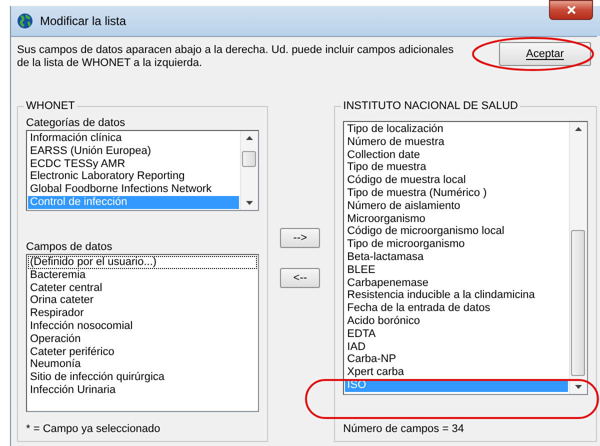 This screenshot has width=600, height=446. What do you see at coordinates (456, 359) in the screenshot?
I see `list-item: Carba-NP` at bounding box center [456, 359].